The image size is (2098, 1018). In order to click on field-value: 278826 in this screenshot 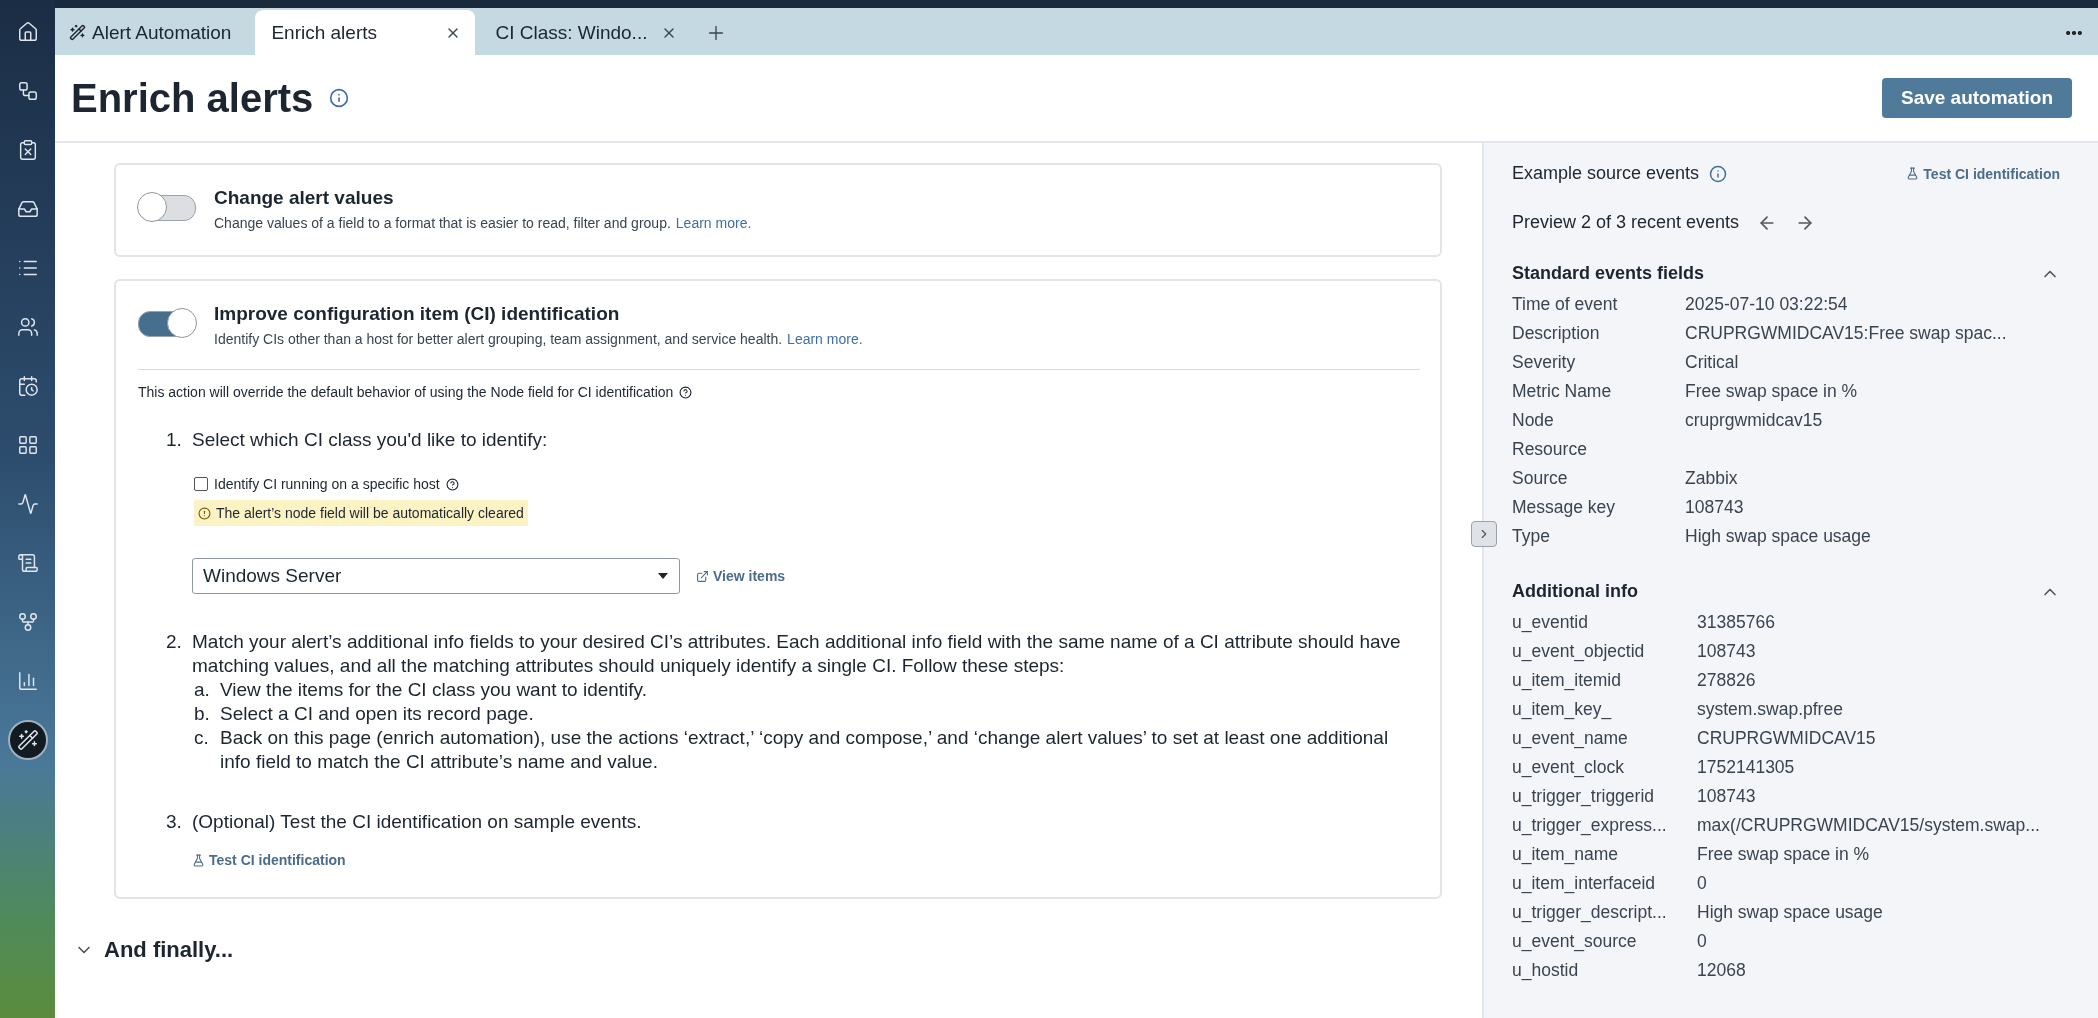, I will do `click(1727, 680)`.